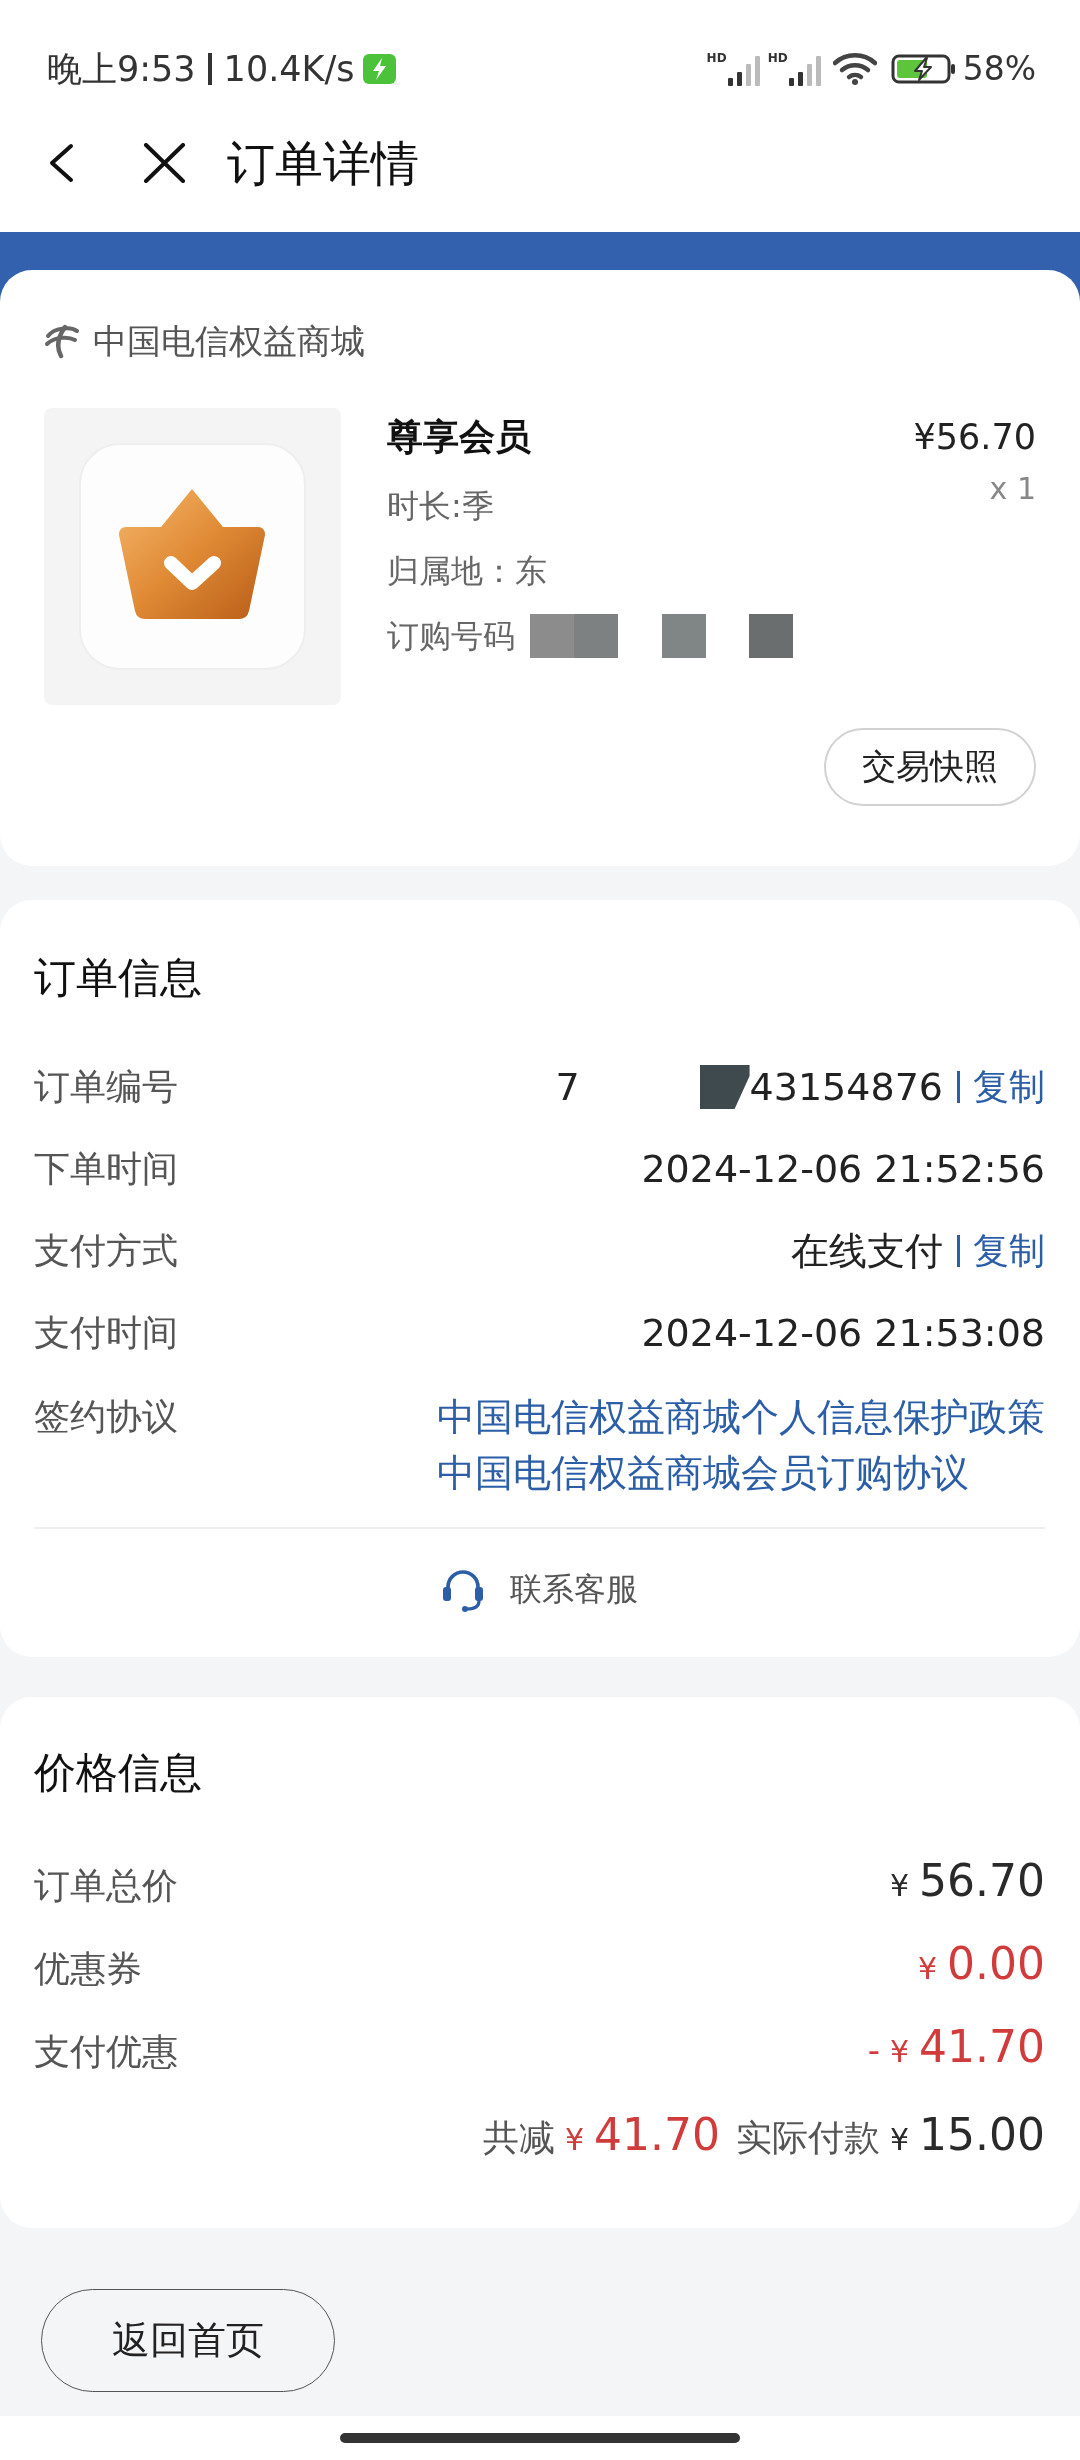 This screenshot has width=1080, height=2460. Describe the element at coordinates (106, 1251) in the screenshot. I see `field-label: 支付方式` at that location.